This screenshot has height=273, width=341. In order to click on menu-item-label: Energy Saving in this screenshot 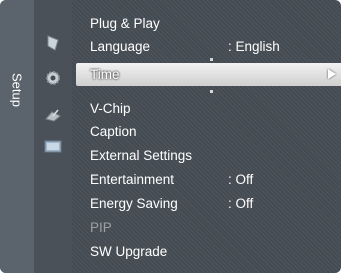, I will do `click(134, 203)`.